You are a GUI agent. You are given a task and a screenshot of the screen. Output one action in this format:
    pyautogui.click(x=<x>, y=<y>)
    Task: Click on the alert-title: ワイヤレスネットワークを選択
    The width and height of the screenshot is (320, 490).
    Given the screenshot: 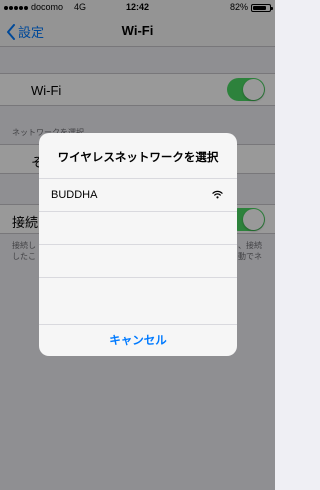 What is the action you would take?
    pyautogui.click(x=138, y=158)
    